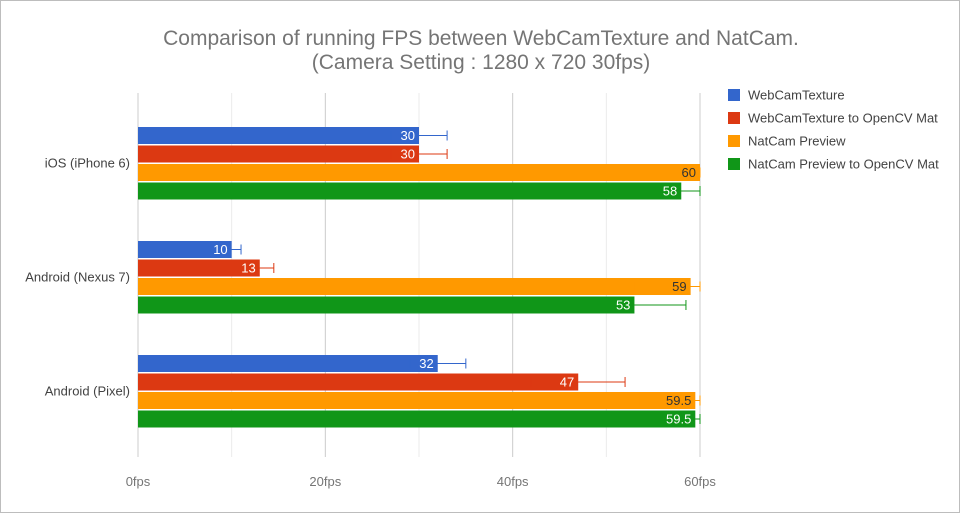 The width and height of the screenshot is (960, 513). What do you see at coordinates (426, 363) in the screenshot?
I see `data-label: 32` at bounding box center [426, 363].